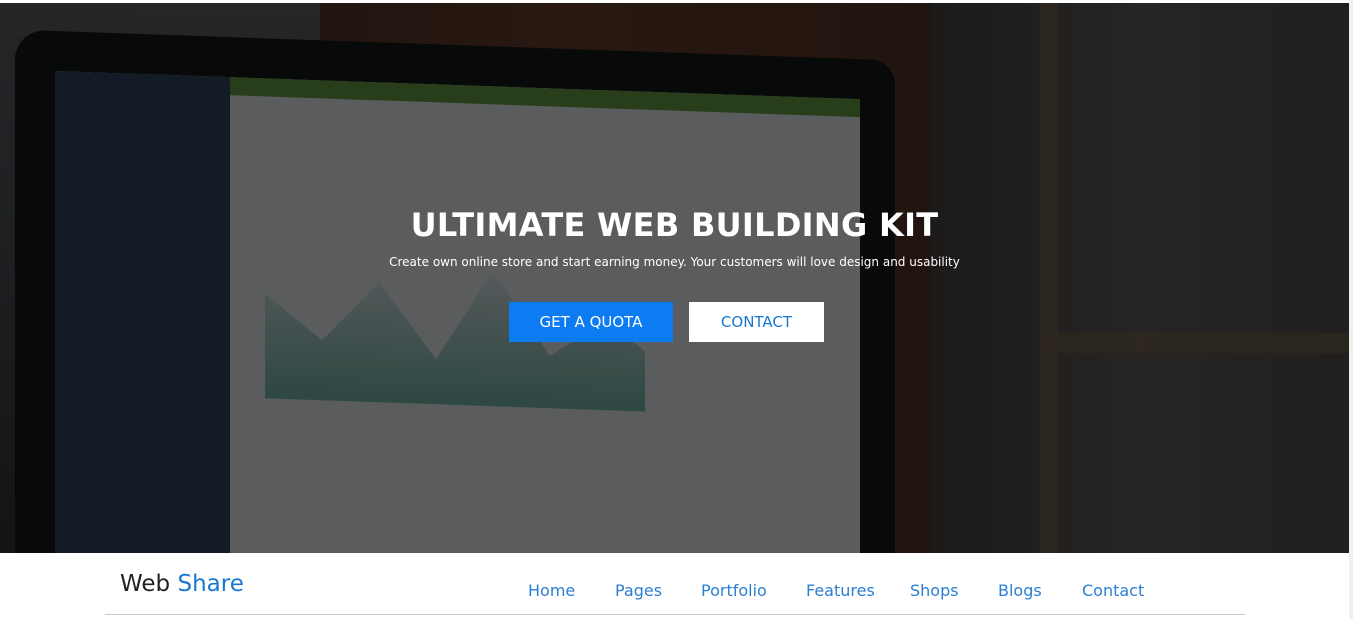 This screenshot has width=1353, height=619. I want to click on nav-item-pages: Pages, so click(638, 590).